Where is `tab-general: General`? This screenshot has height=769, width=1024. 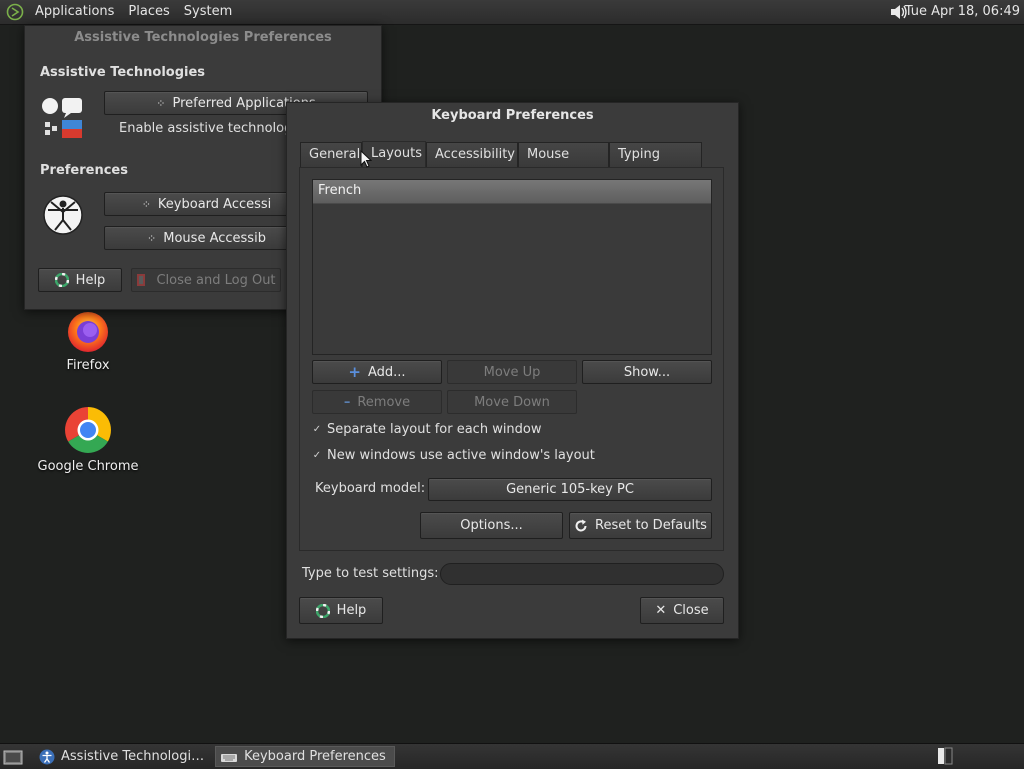
tab-general: General is located at coordinates (331, 154).